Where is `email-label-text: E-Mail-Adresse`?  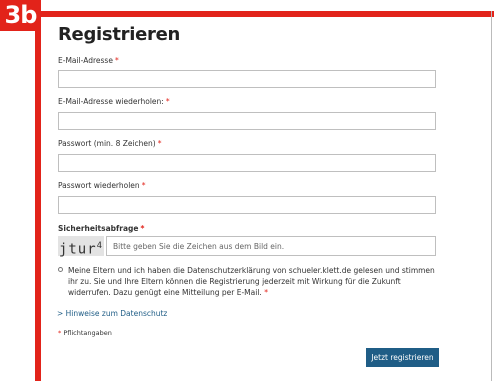 email-label-text: E-Mail-Adresse is located at coordinates (85, 60).